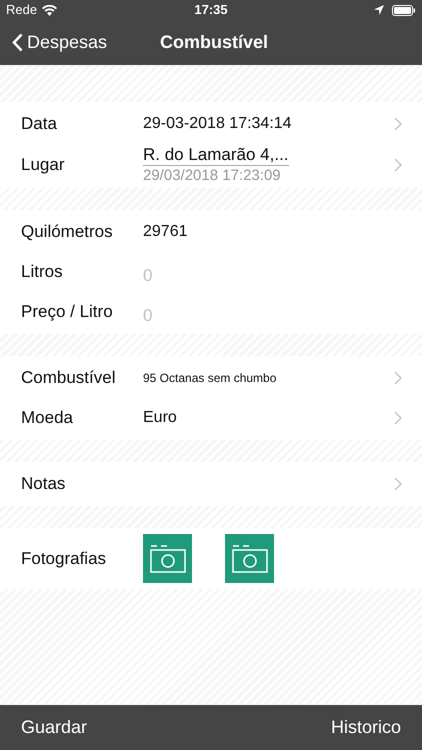 This screenshot has width=422, height=750. I want to click on field-value: 95 Octanas sem chumbo, so click(210, 378).